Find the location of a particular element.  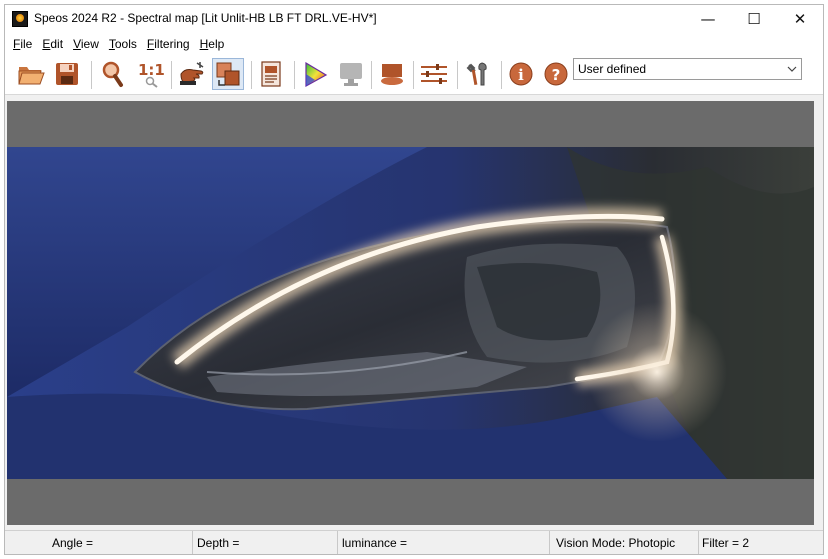

menu-help-accel: H is located at coordinates (204, 44).